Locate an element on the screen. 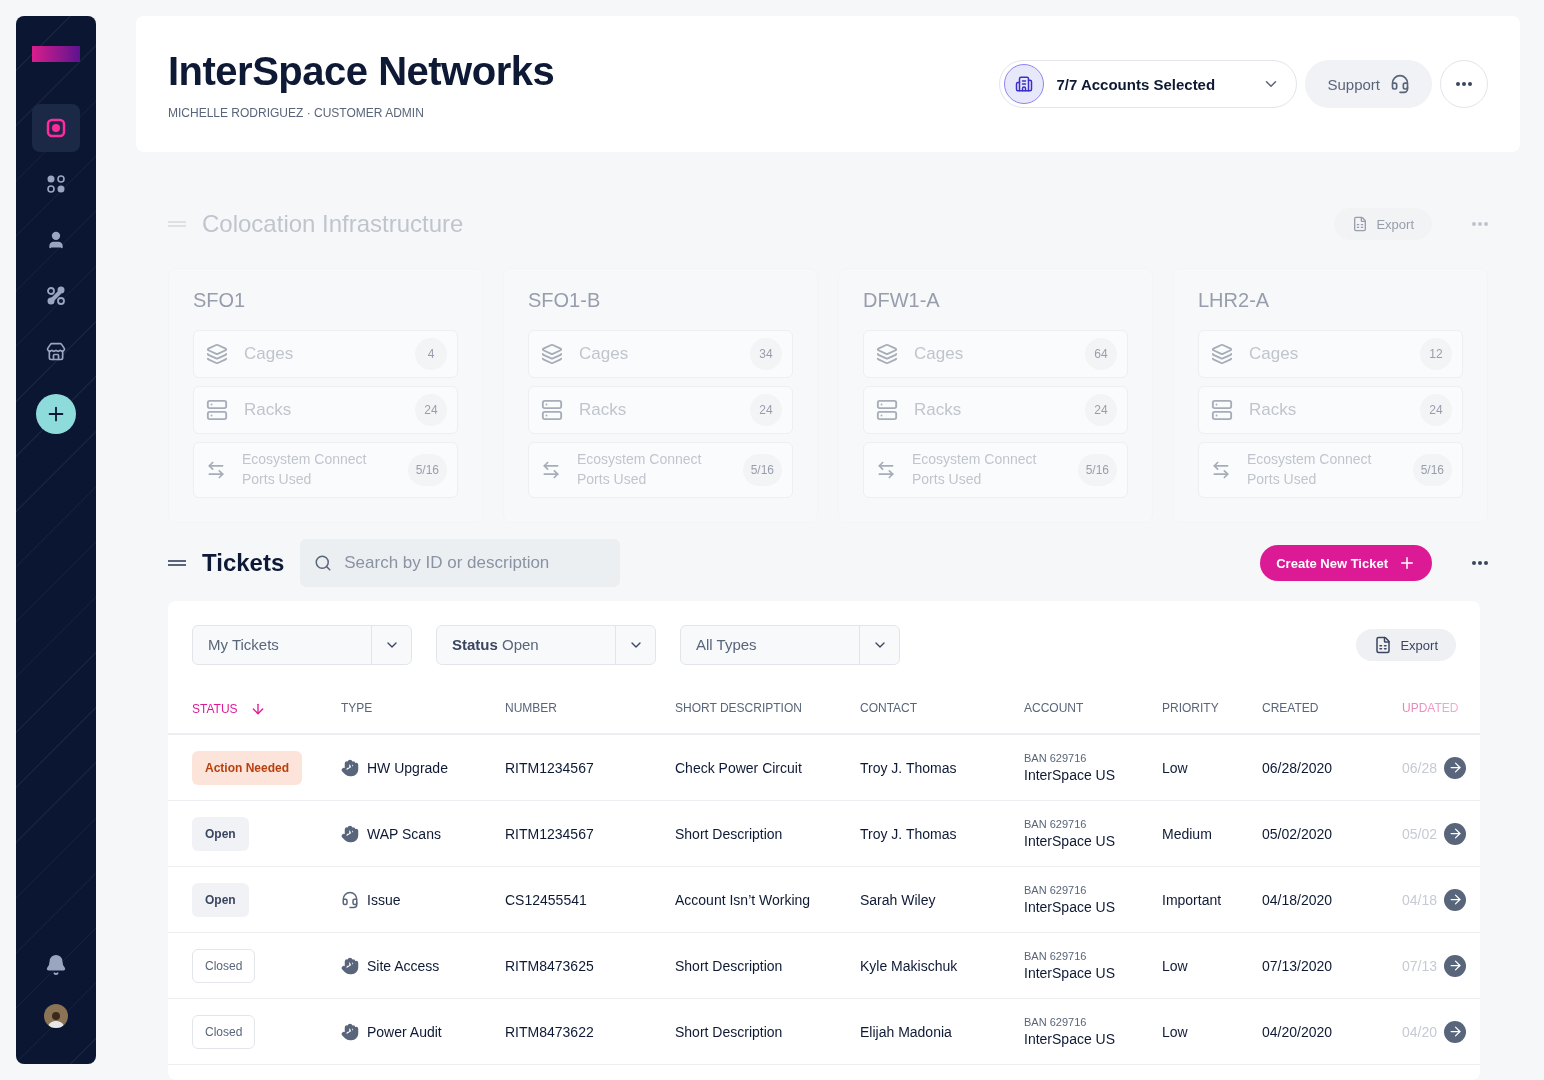  column-header: ACCOUNT is located at coordinates (1093, 708).